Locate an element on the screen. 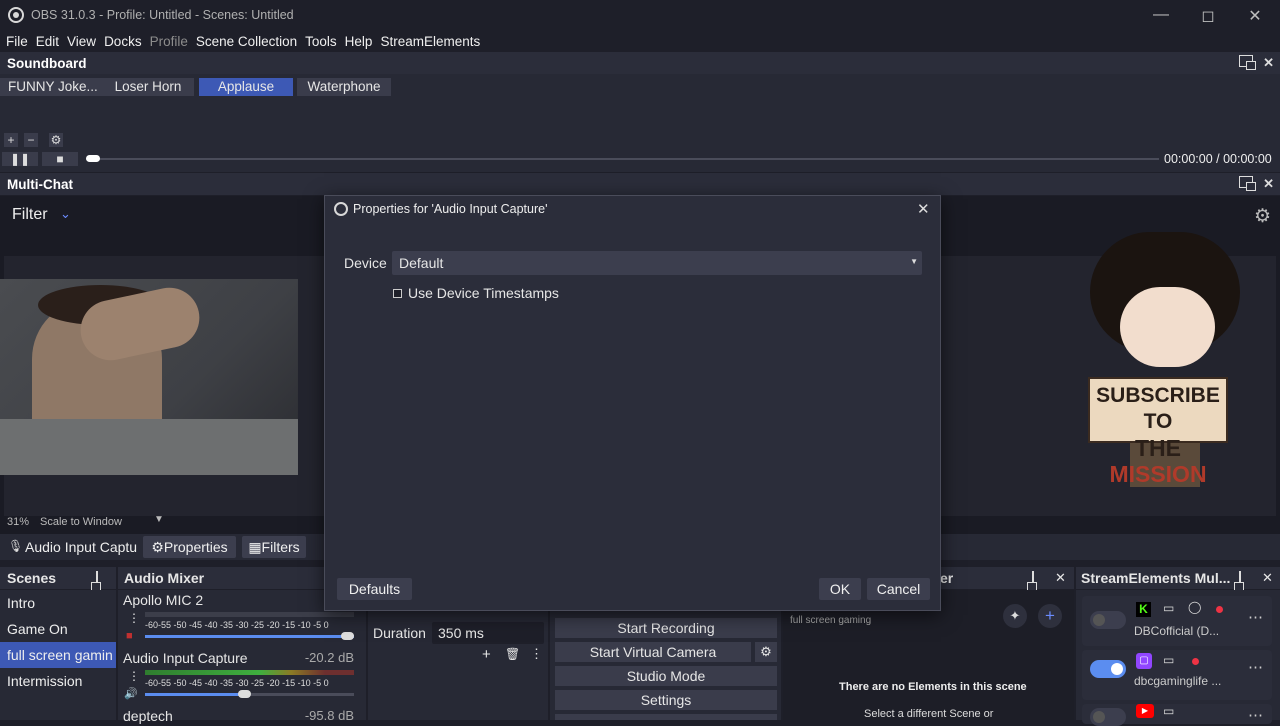 The width and height of the screenshot is (1280, 726). scene-item-selected: full screen gamin is located at coordinates (58, 655).